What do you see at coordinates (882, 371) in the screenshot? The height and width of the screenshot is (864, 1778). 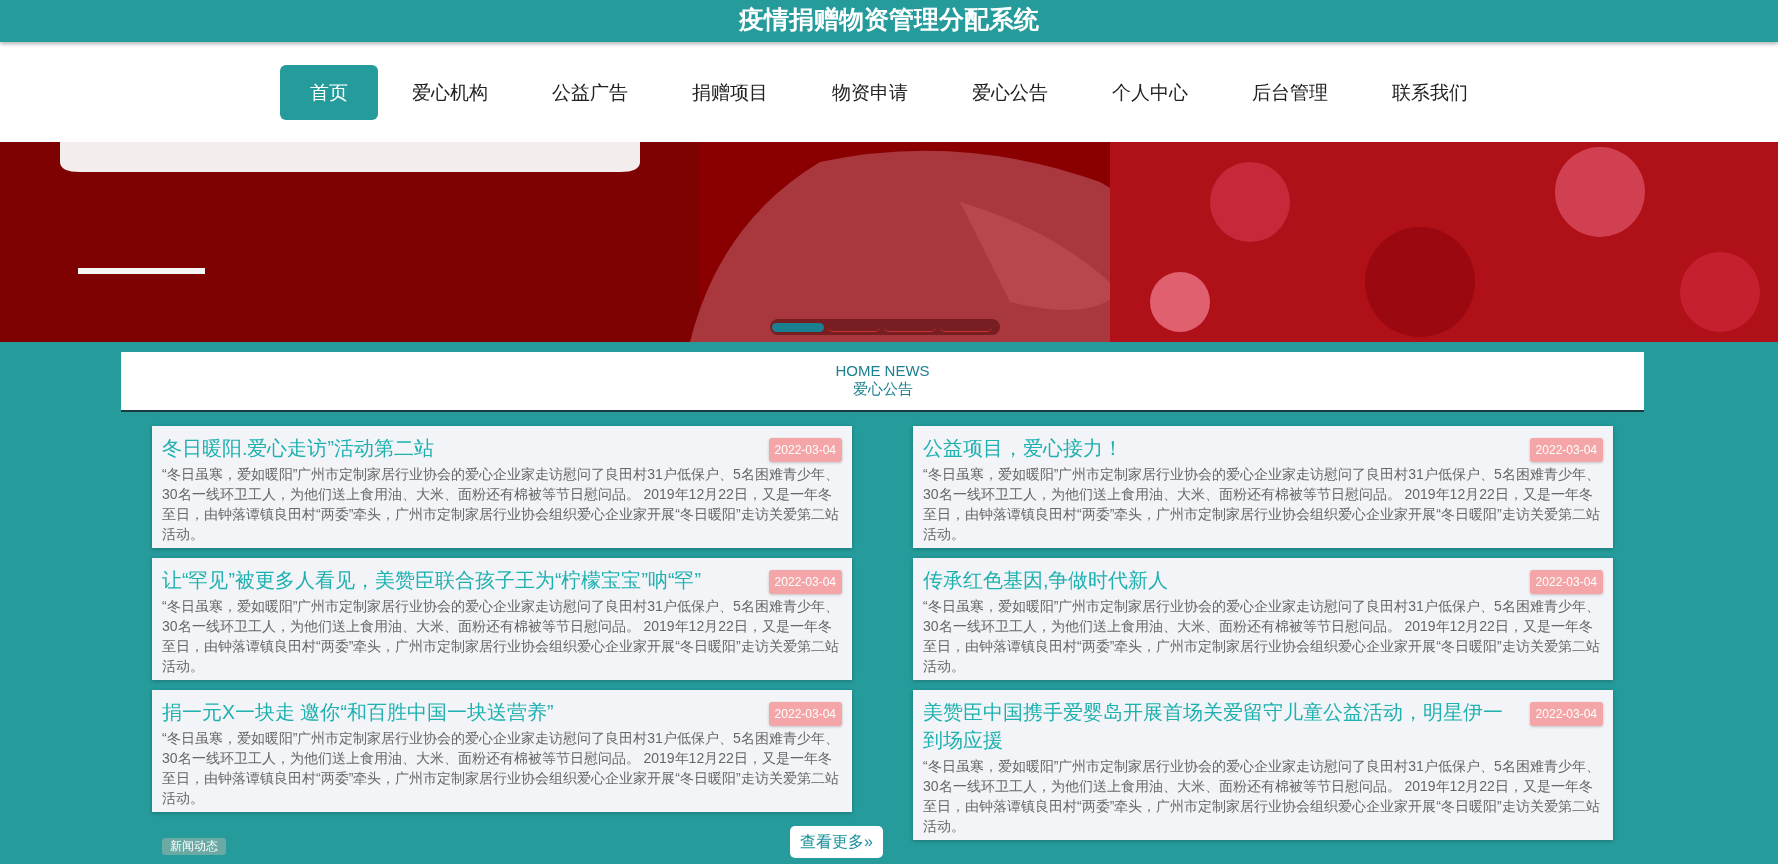 I see `section-subtitle: HOME NEWS` at bounding box center [882, 371].